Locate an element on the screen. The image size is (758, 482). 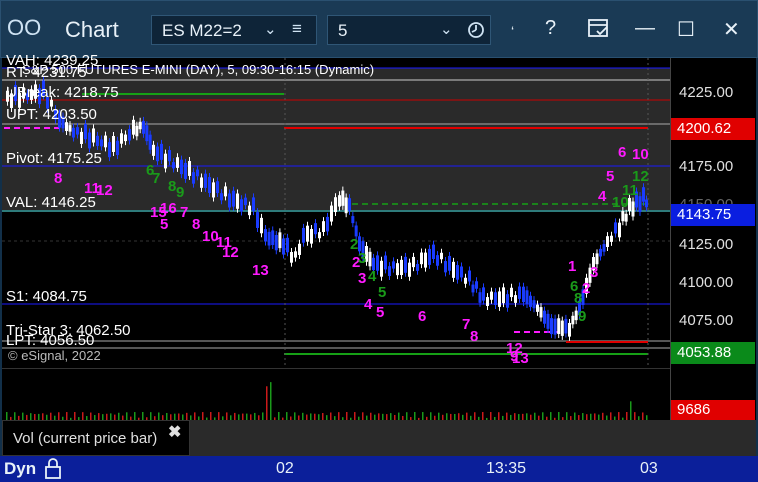
cursor-tool-icon: ‘ is located at coordinates (512, 31).